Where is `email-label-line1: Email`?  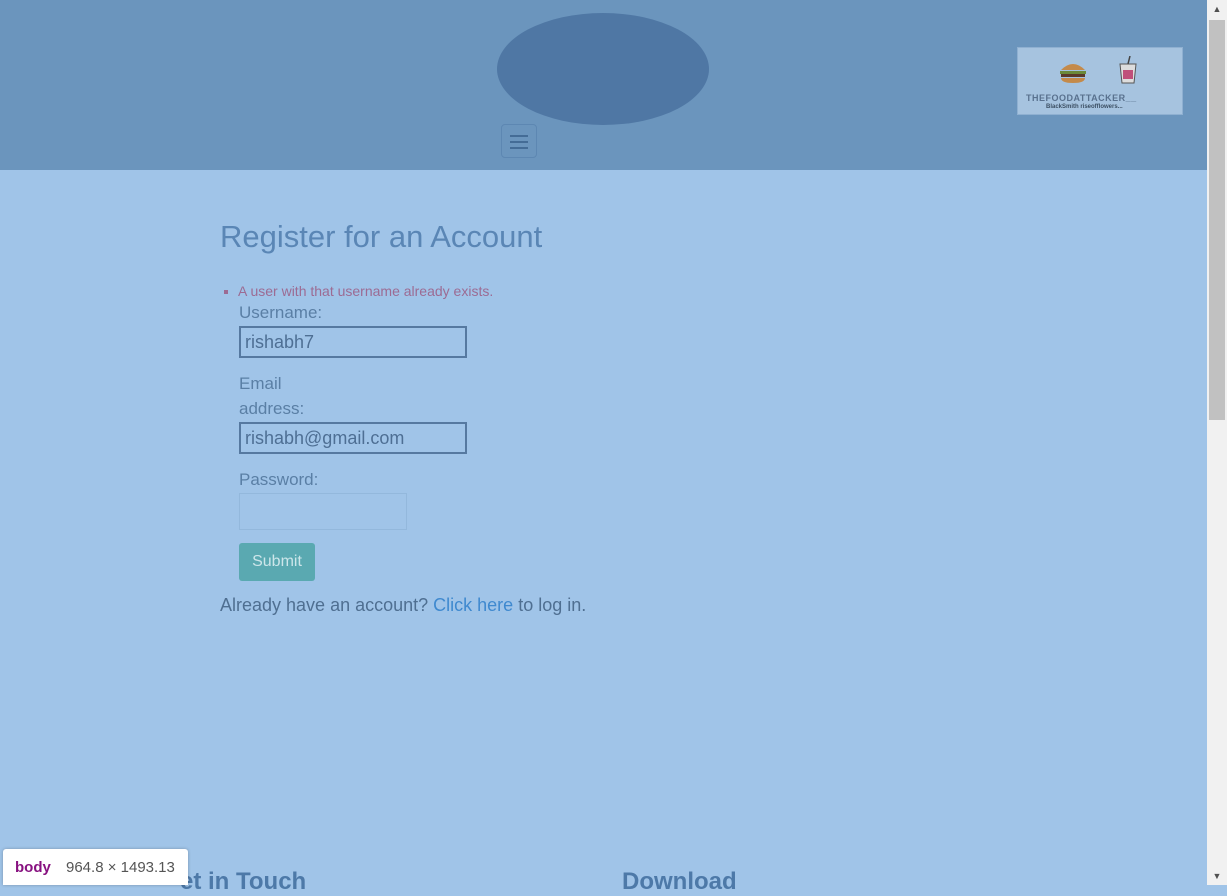
email-label-line1: Email is located at coordinates (260, 383).